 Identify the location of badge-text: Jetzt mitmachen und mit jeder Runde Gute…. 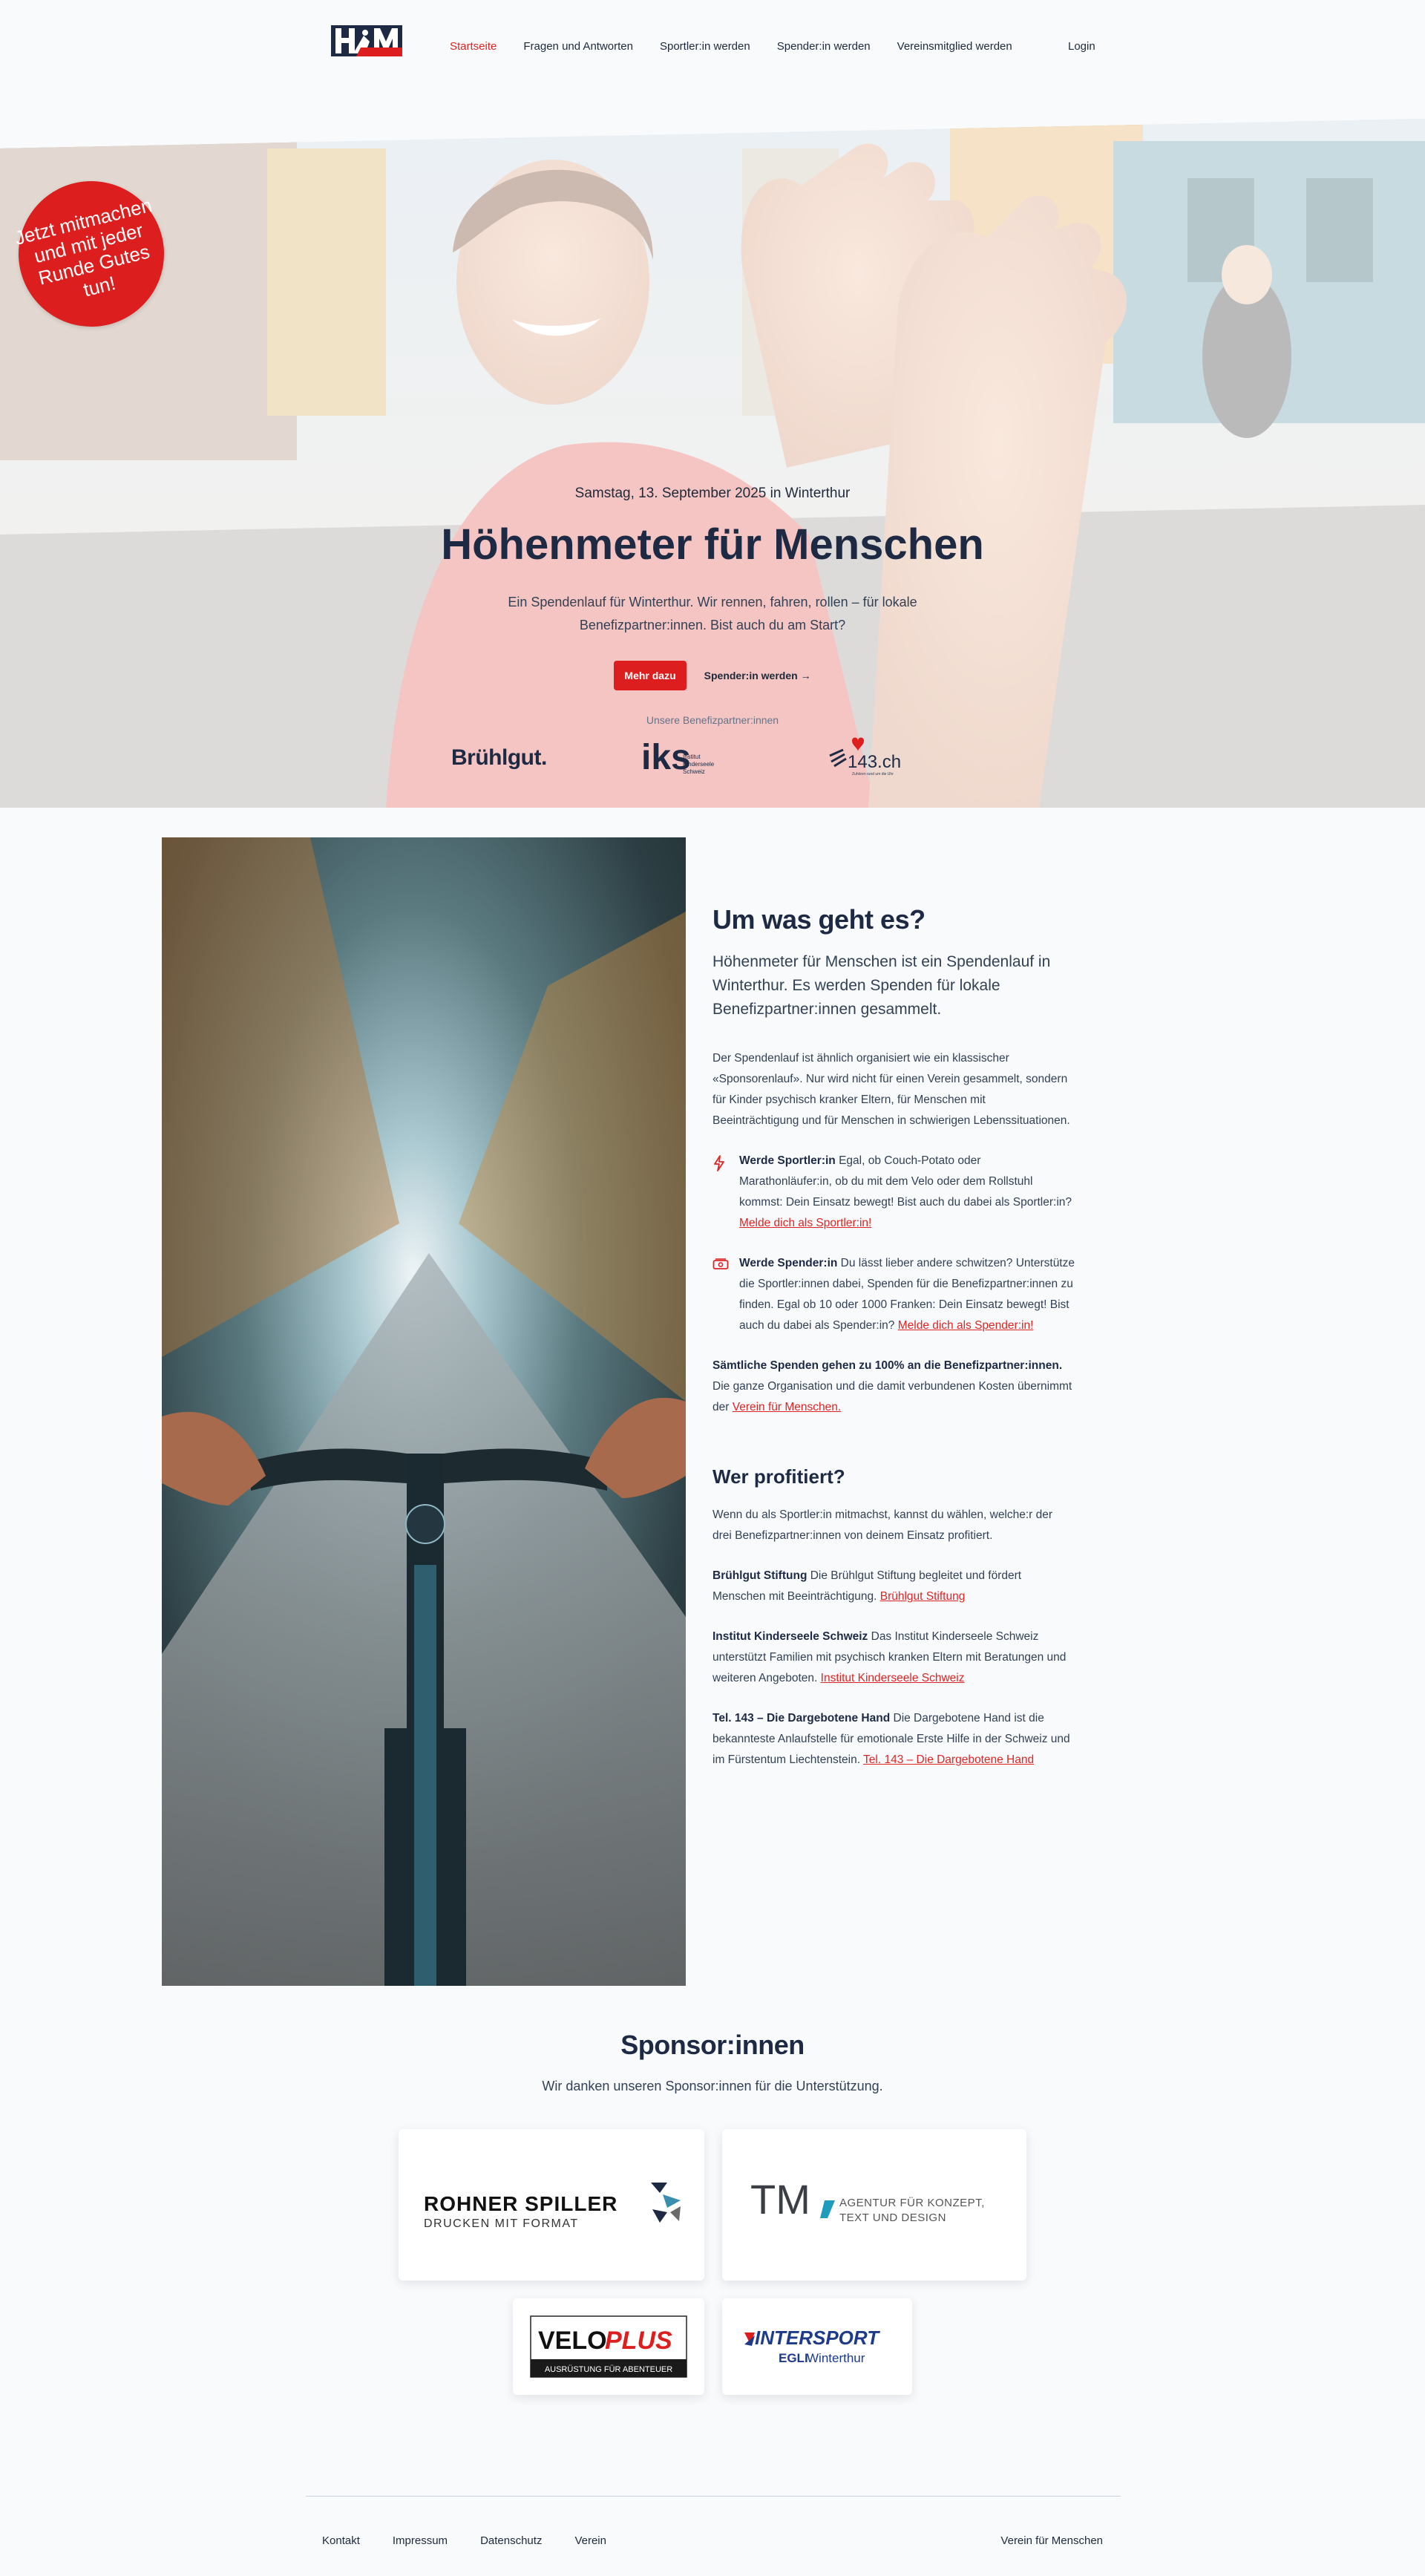
(83, 247).